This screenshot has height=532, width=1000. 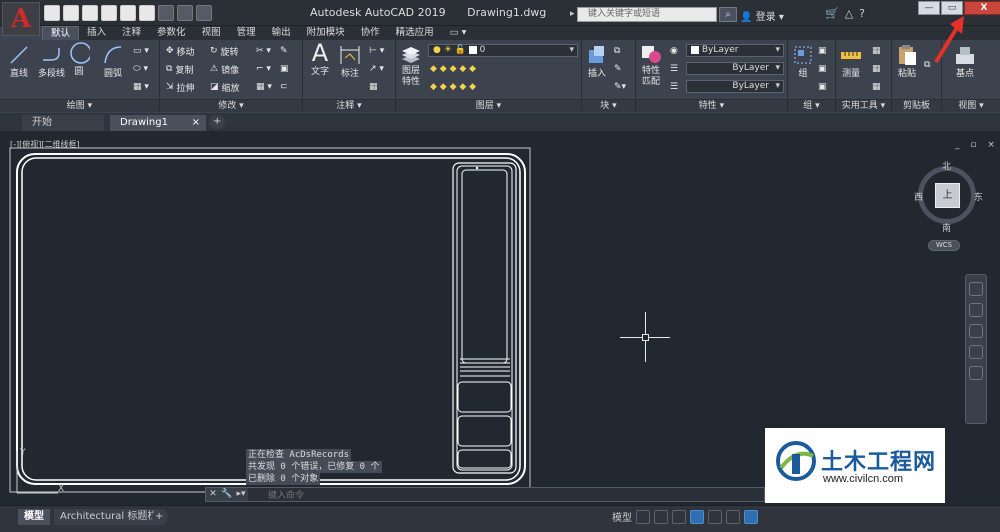 What do you see at coordinates (96, 33) in the screenshot?
I see `ribbon-tab: 插入` at bounding box center [96, 33].